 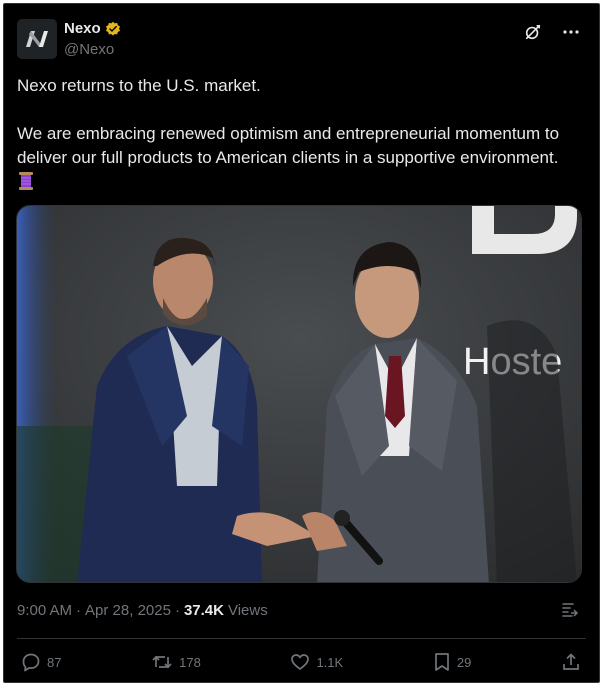 I want to click on header-actions, so click(x=552, y=32).